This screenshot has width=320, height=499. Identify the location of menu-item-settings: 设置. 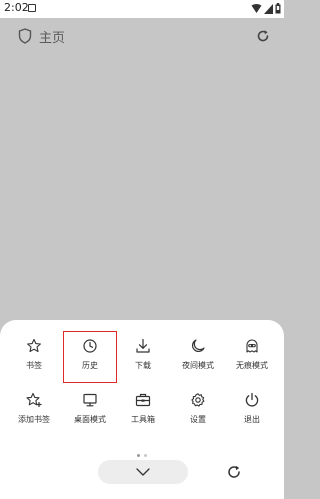
(198, 411).